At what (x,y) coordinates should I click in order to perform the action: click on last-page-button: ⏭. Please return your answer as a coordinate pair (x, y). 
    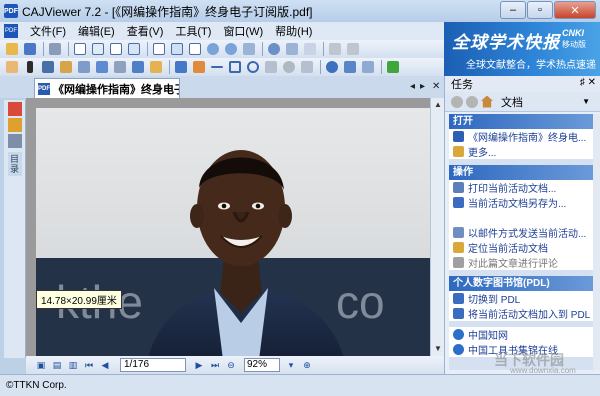
    Looking at the image, I should click on (215, 365).